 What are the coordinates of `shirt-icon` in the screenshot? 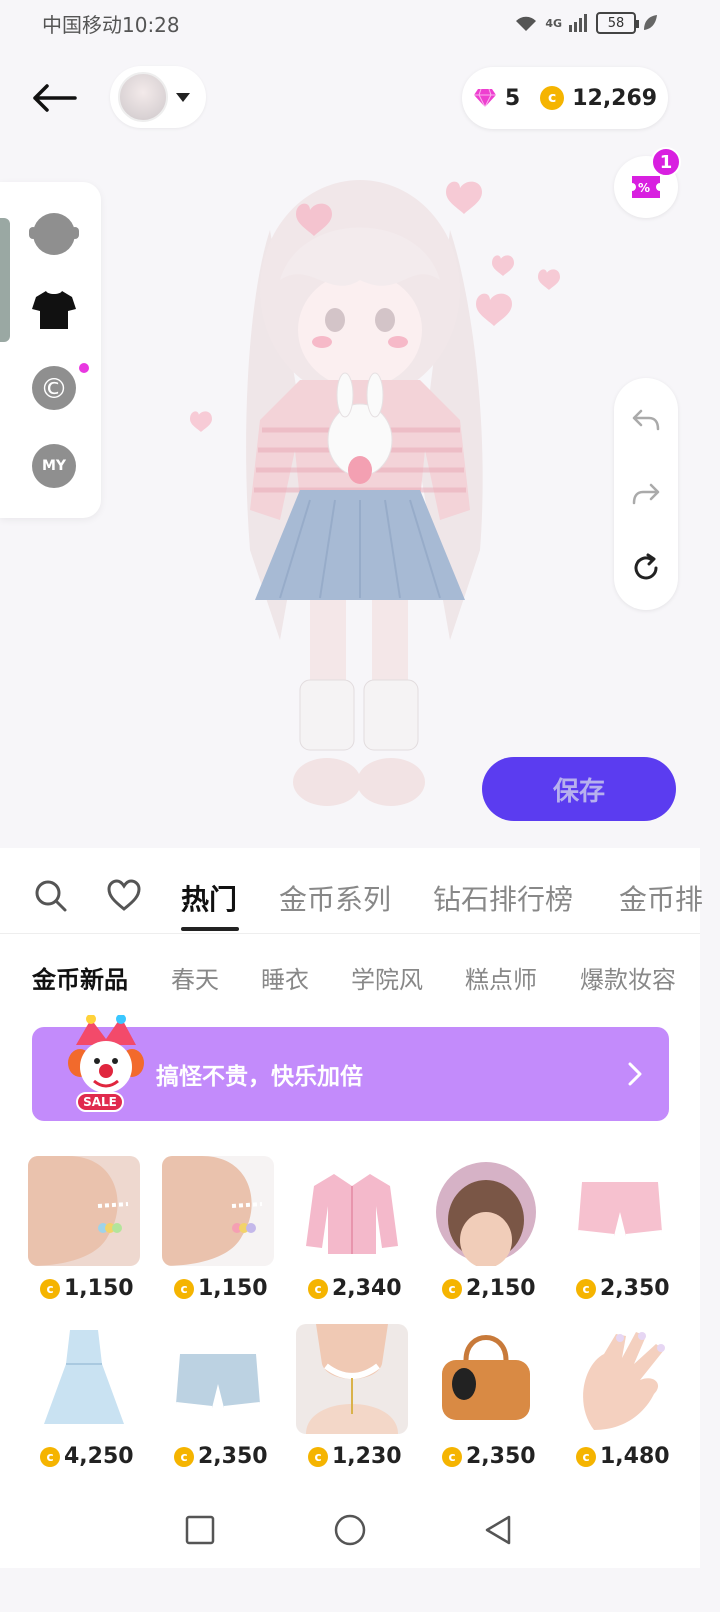 It's located at (54, 310).